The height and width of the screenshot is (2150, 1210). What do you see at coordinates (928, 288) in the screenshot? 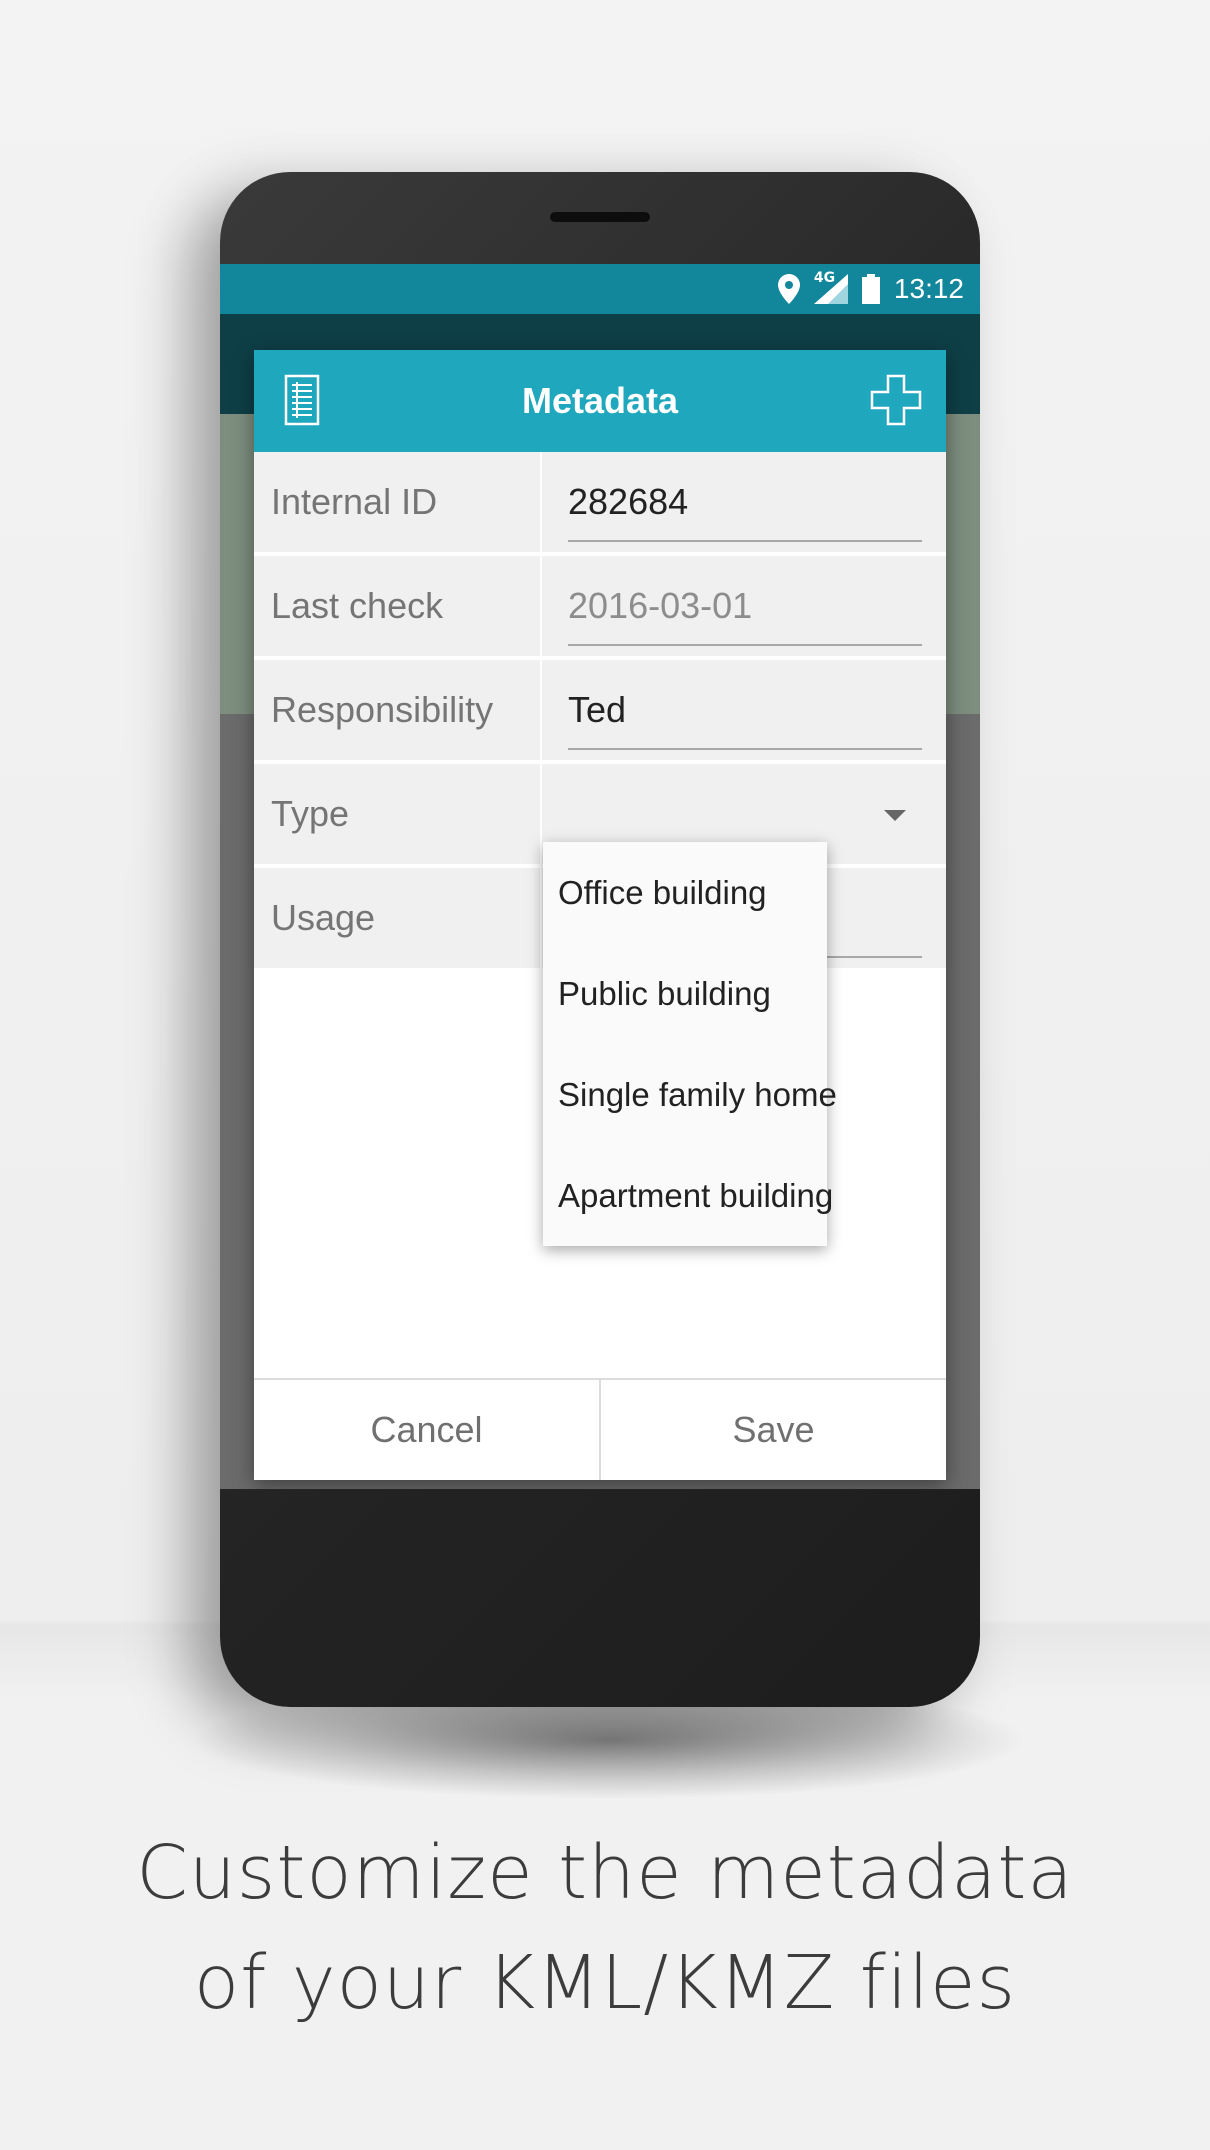
I see `status-time: 13:12` at bounding box center [928, 288].